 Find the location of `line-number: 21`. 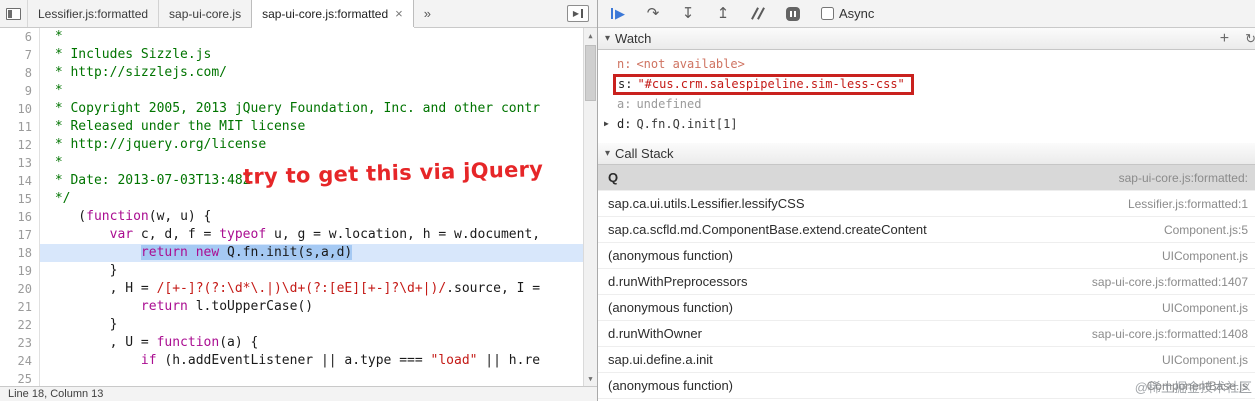

line-number: 21 is located at coordinates (20, 307).